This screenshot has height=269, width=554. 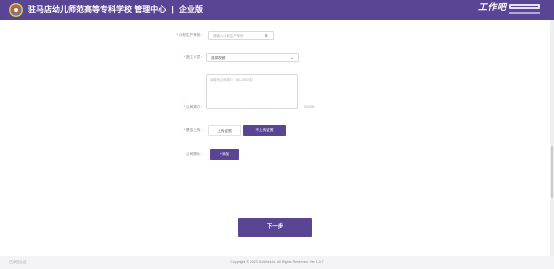 What do you see at coordinates (509, 10) in the screenshot?
I see `brand-logo: 工作吧` at bounding box center [509, 10].